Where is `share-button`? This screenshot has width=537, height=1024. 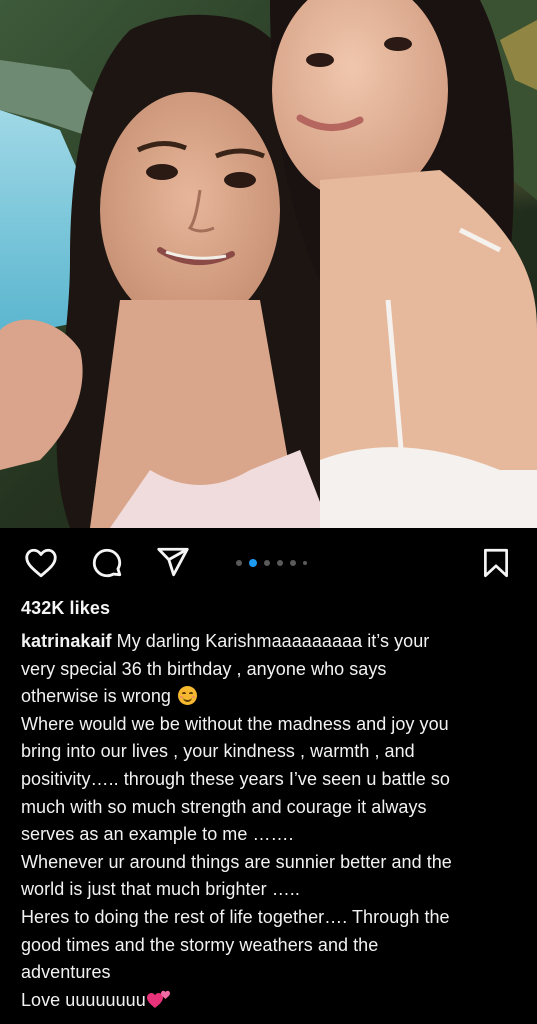 share-button is located at coordinates (173, 562).